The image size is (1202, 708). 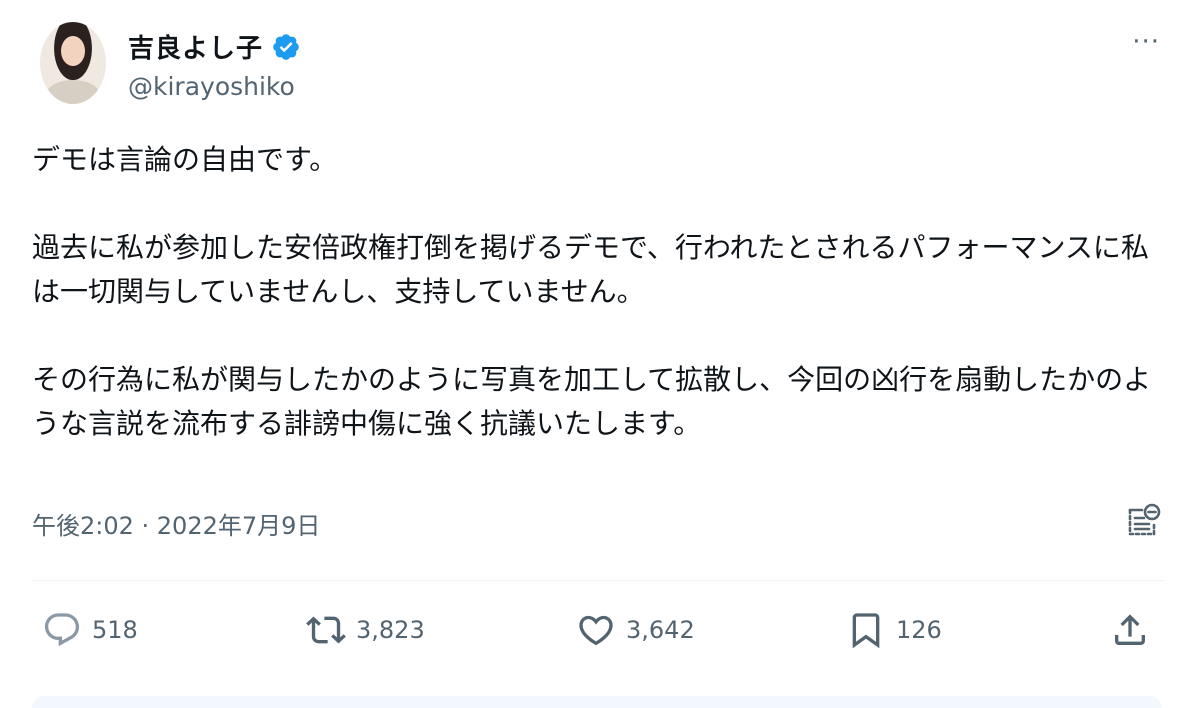 I want to click on tweet-paragraph: デモは言論の自由です。, so click(x=185, y=159).